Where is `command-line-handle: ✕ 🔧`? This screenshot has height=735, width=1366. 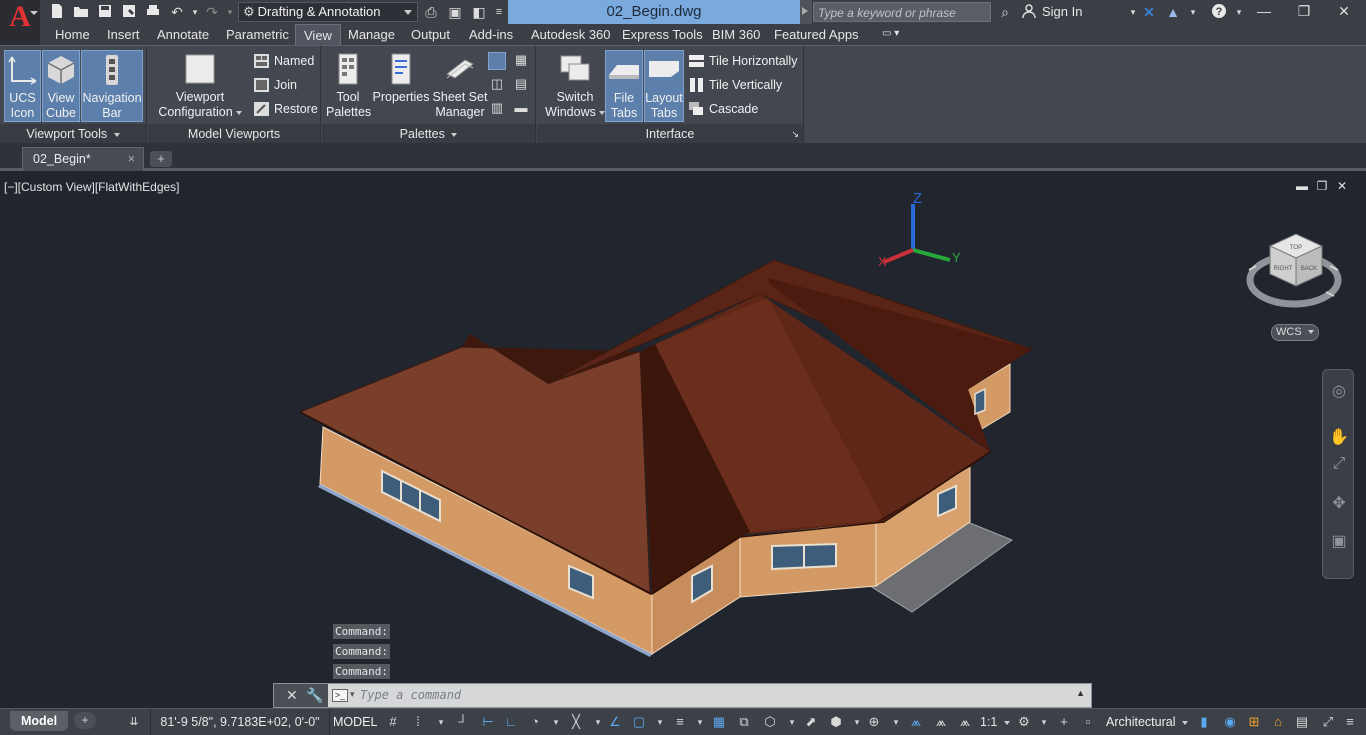
command-line-handle: ✕ 🔧 is located at coordinates (301, 695).